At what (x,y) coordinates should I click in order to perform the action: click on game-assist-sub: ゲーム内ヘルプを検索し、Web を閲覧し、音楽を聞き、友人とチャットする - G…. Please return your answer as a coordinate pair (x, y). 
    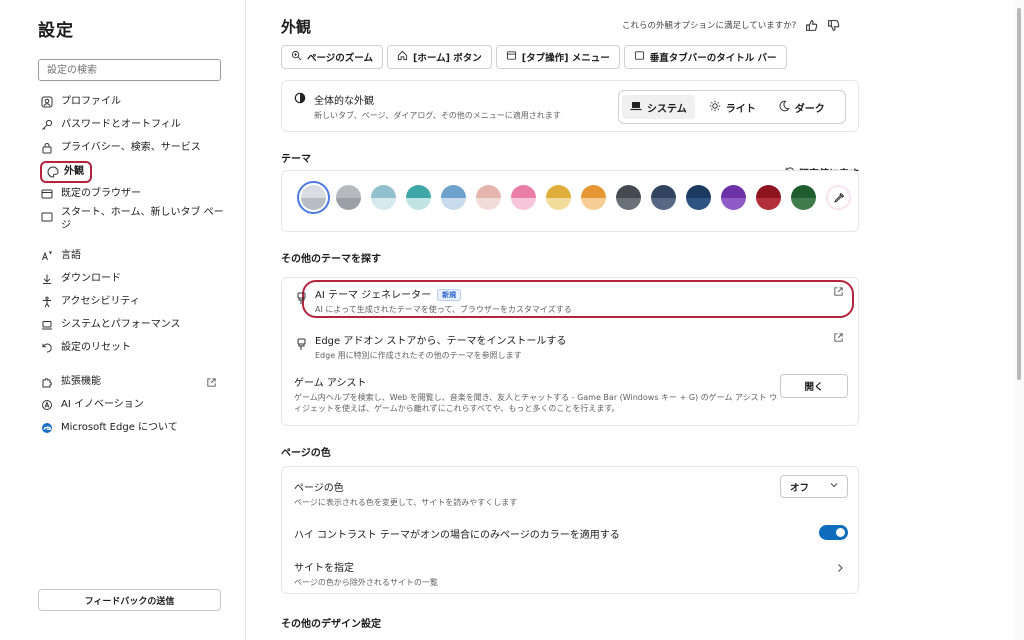
    Looking at the image, I should click on (536, 403).